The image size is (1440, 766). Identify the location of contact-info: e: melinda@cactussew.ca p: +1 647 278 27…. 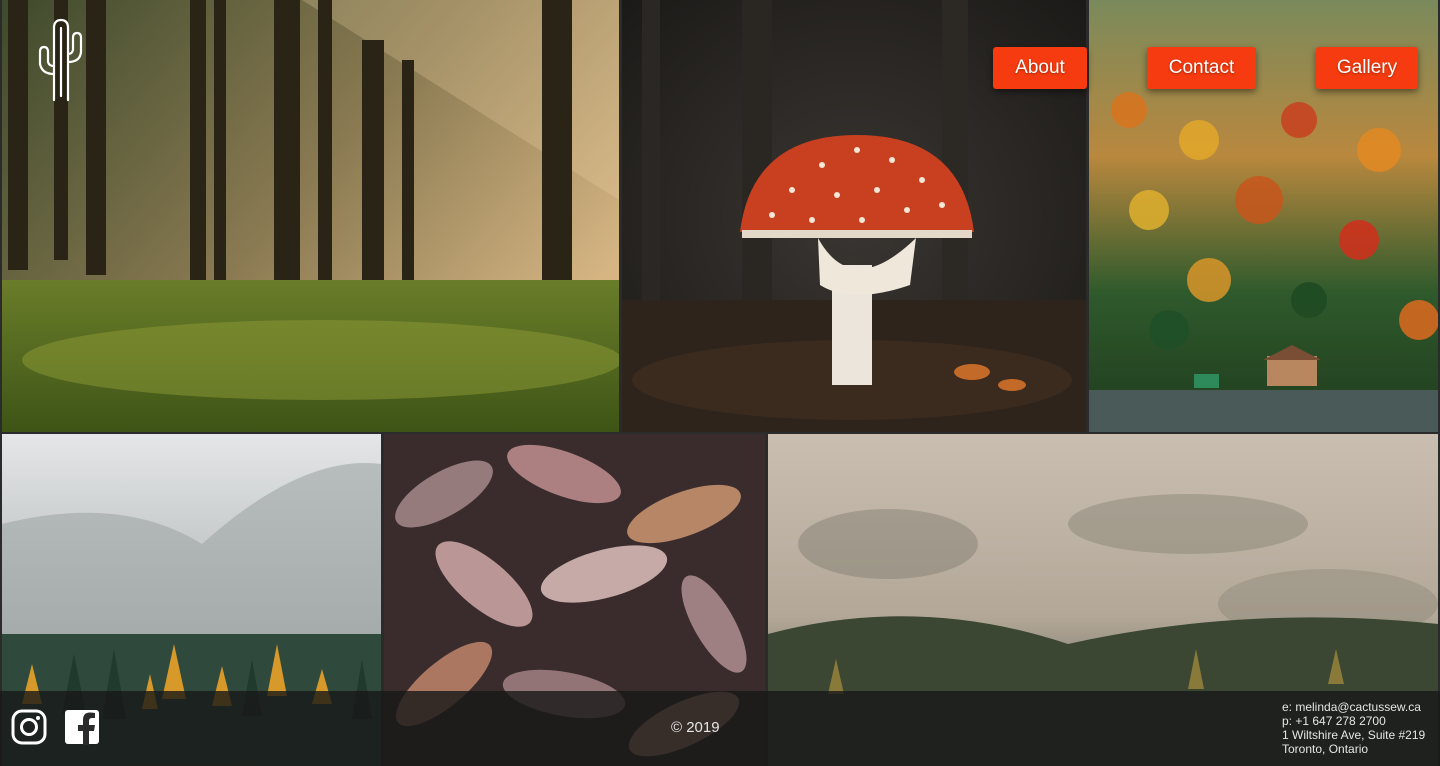
(1353, 728).